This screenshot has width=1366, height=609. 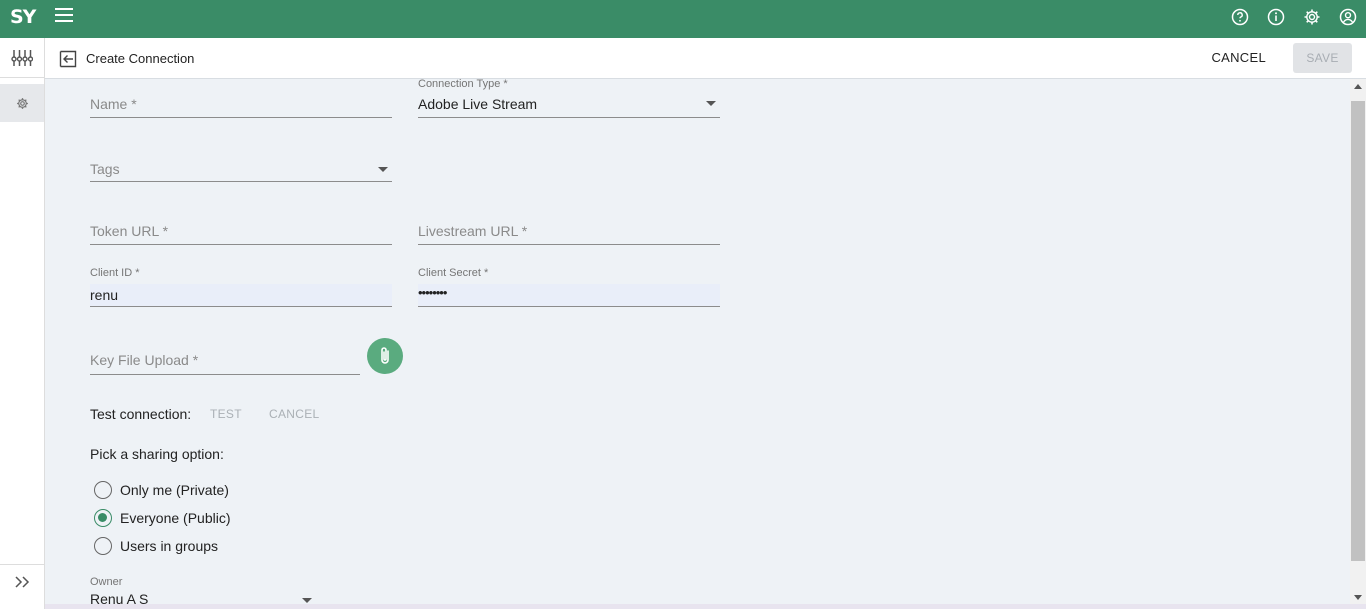 What do you see at coordinates (141, 414) in the screenshot?
I see `test-connection-label: Test connection:` at bounding box center [141, 414].